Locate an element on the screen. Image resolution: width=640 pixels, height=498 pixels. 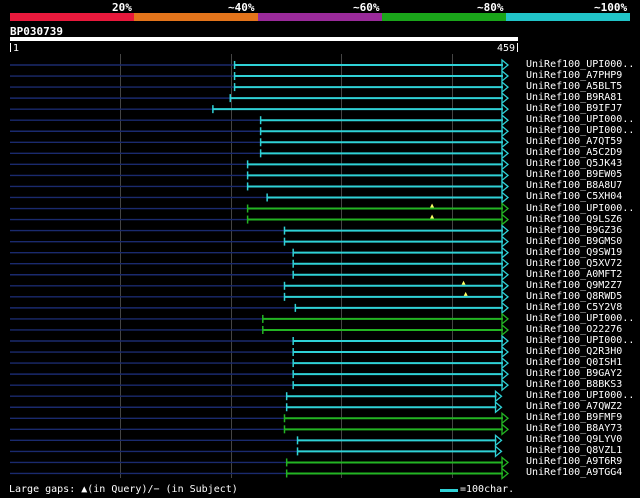
hit-label: UniRef100_Q2R3H0 is located at coordinates (574, 351).